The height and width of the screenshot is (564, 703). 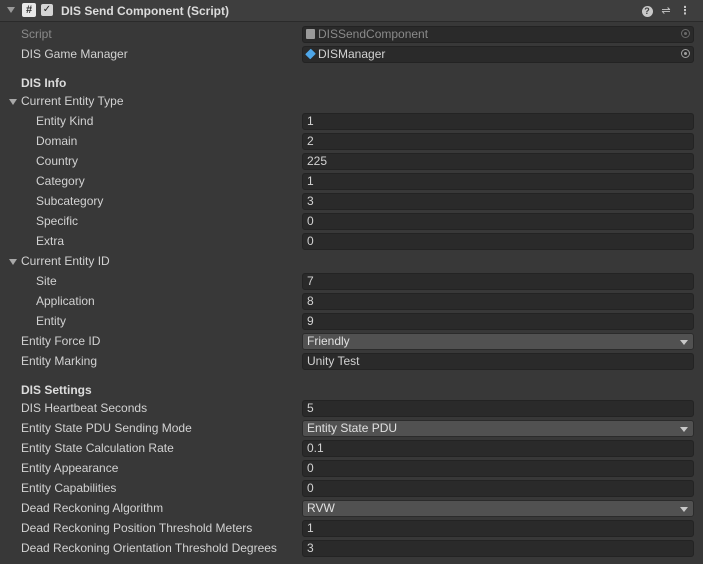 I want to click on entity-label: Entity, so click(x=51, y=321).